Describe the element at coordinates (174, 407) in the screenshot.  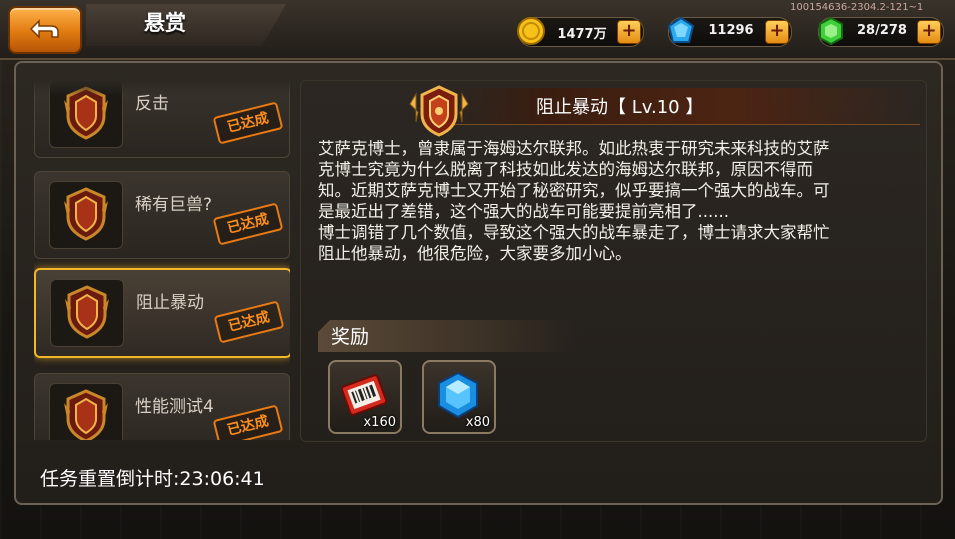
I see `task-name: 性能测试4` at that location.